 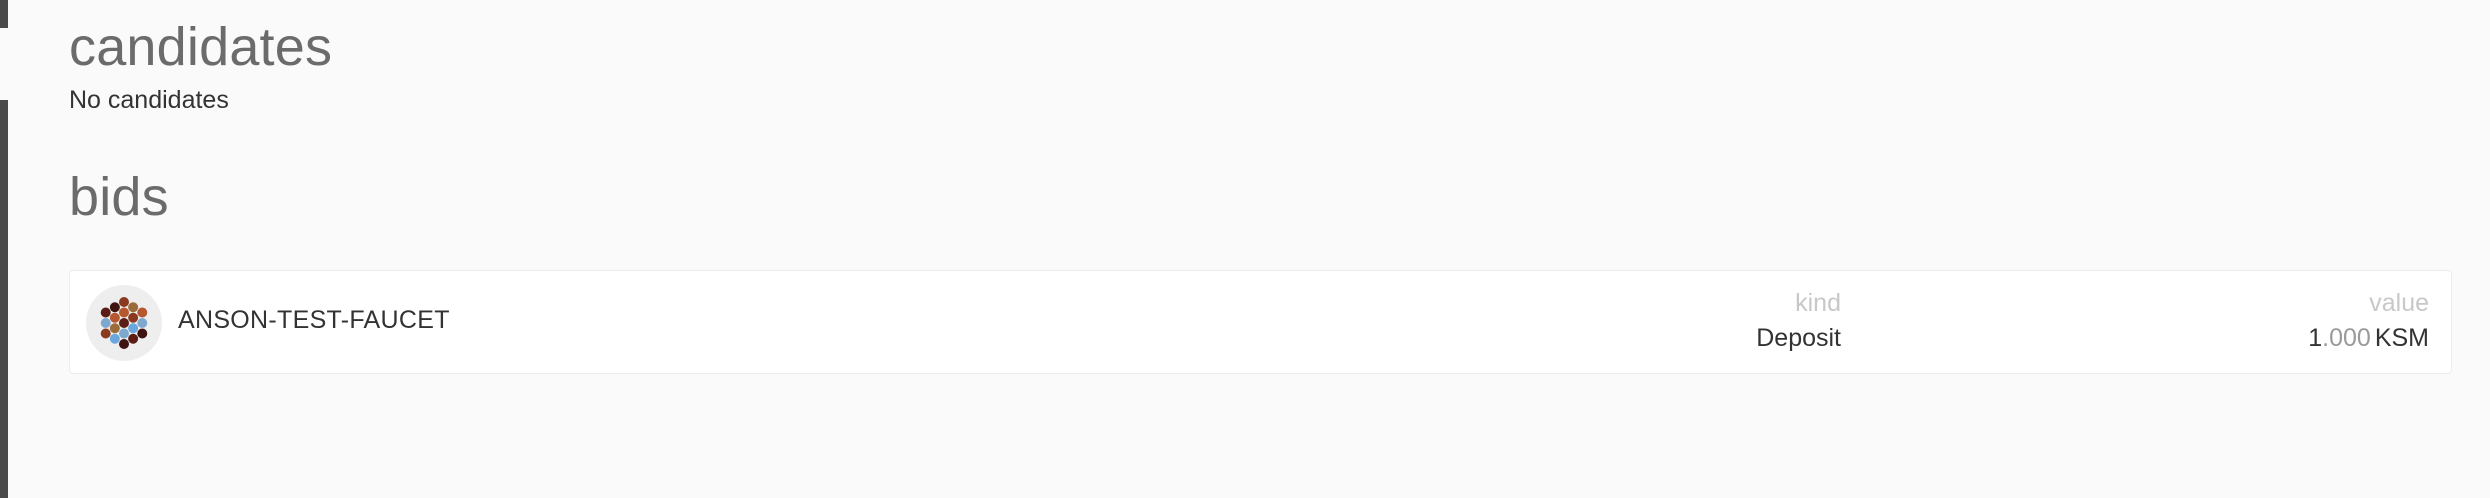 I want to click on bid-account-name: ANSON-TEST-FAUCET, so click(x=314, y=320).